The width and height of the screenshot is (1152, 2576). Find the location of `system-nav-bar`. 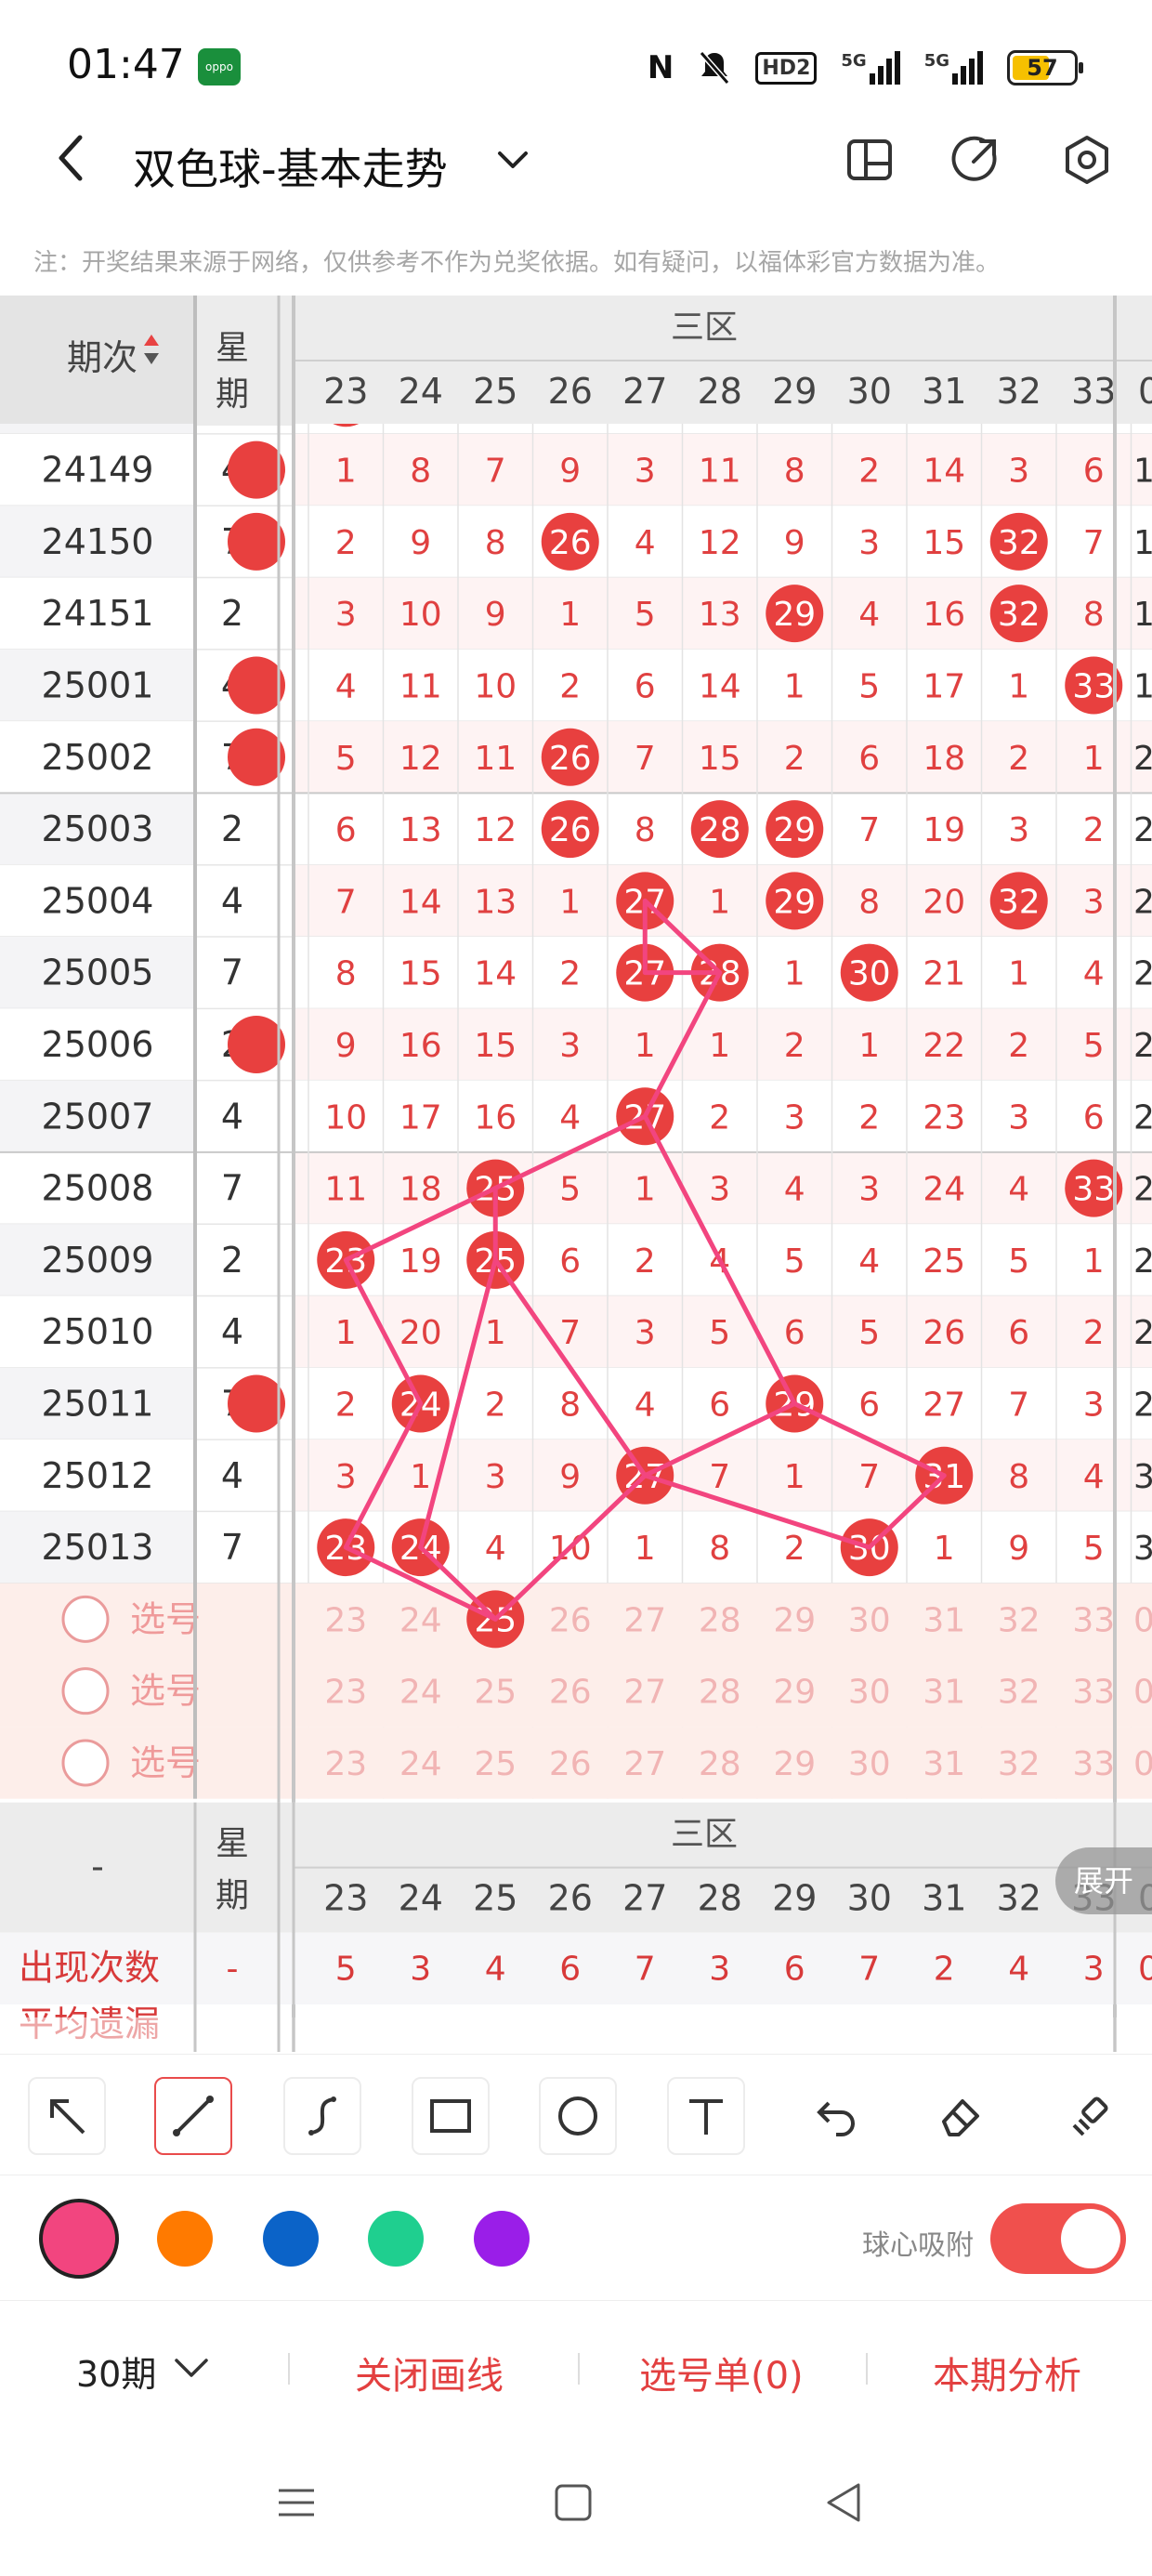

system-nav-bar is located at coordinates (576, 2505).